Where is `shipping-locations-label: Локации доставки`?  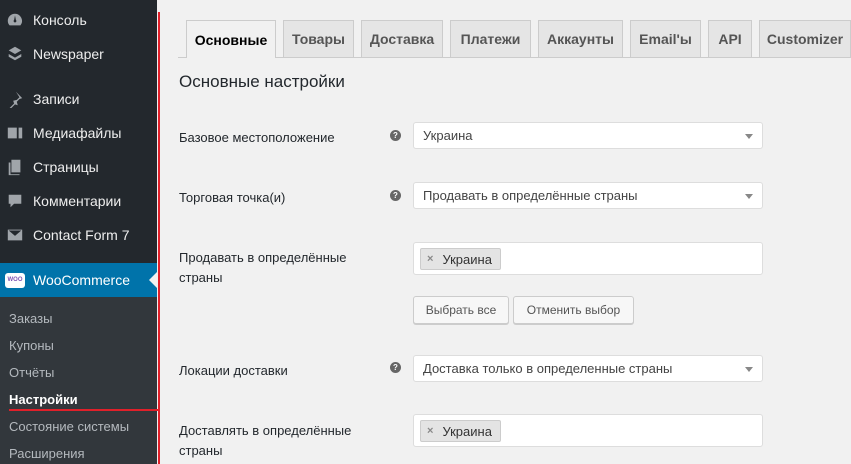 shipping-locations-label: Локации доставки is located at coordinates (233, 370).